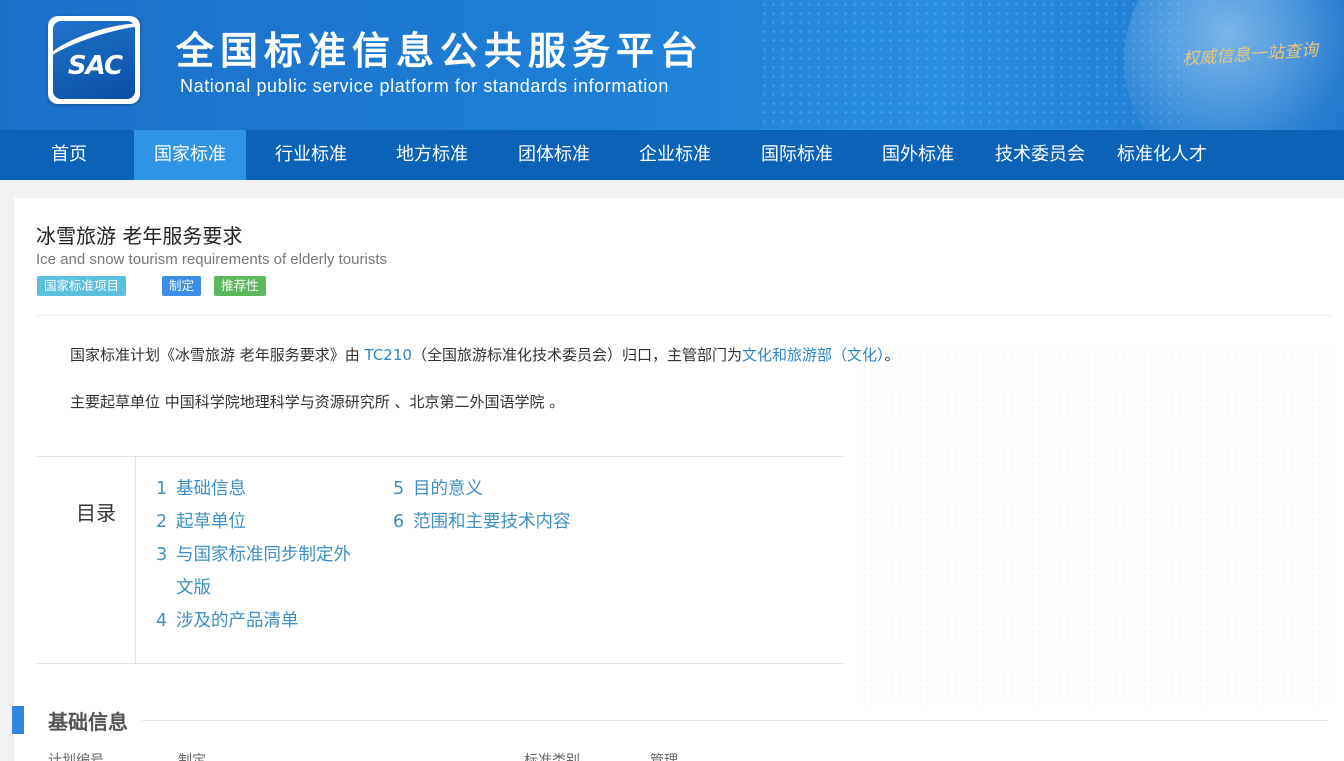  I want to click on sac-logo-emblem: SAC, so click(94, 60).